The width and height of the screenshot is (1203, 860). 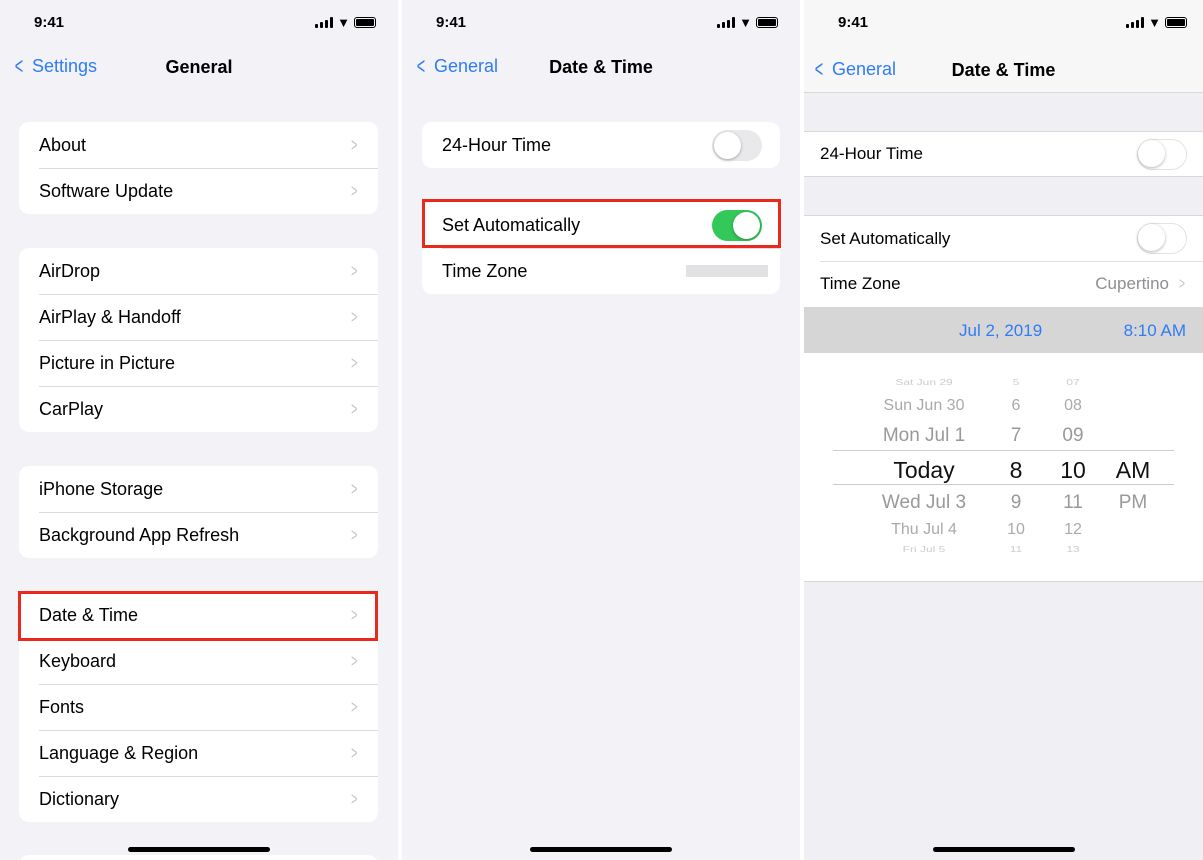 What do you see at coordinates (198, 363) in the screenshot?
I see `row-picture-in-picture: Picture in Picture >` at bounding box center [198, 363].